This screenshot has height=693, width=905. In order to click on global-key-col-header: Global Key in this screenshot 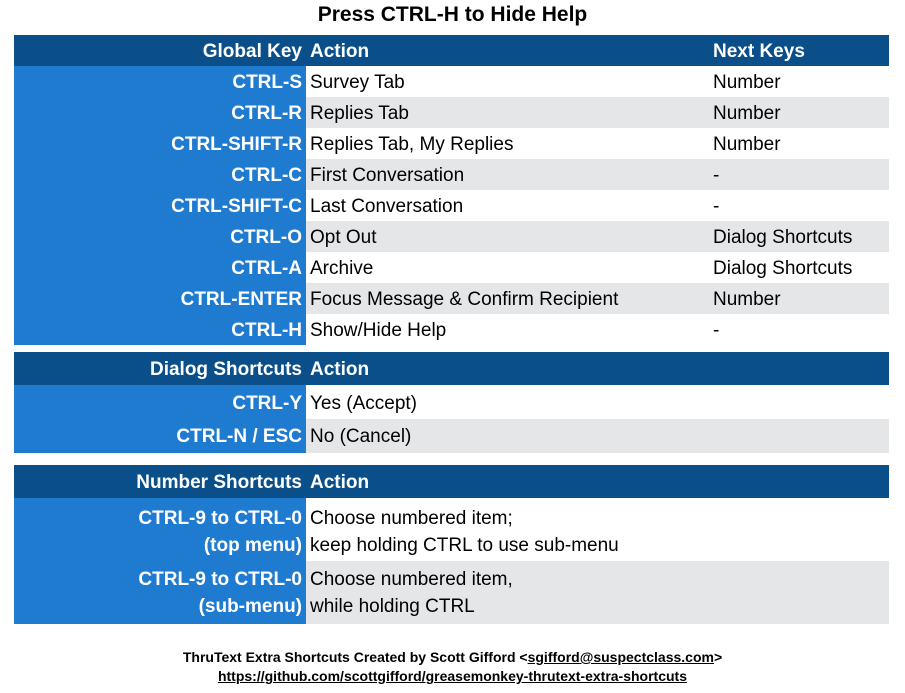, I will do `click(252, 51)`.